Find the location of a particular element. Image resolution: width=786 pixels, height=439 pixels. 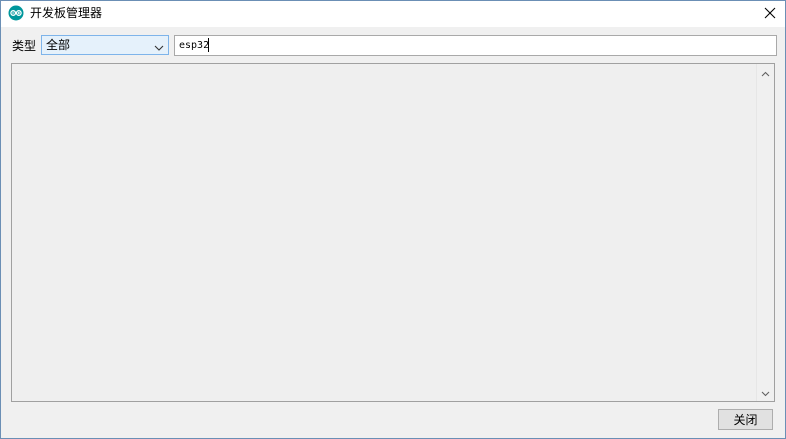

close-button: 关闭 is located at coordinates (745, 419).